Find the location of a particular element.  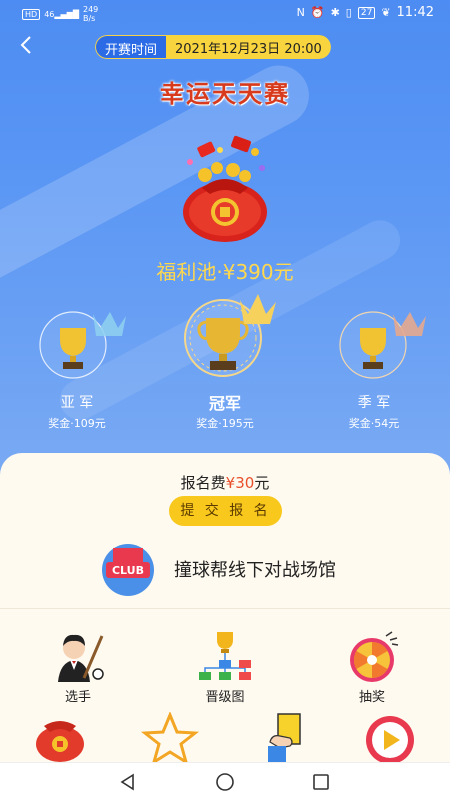

back-button is located at coordinates (27, 45).